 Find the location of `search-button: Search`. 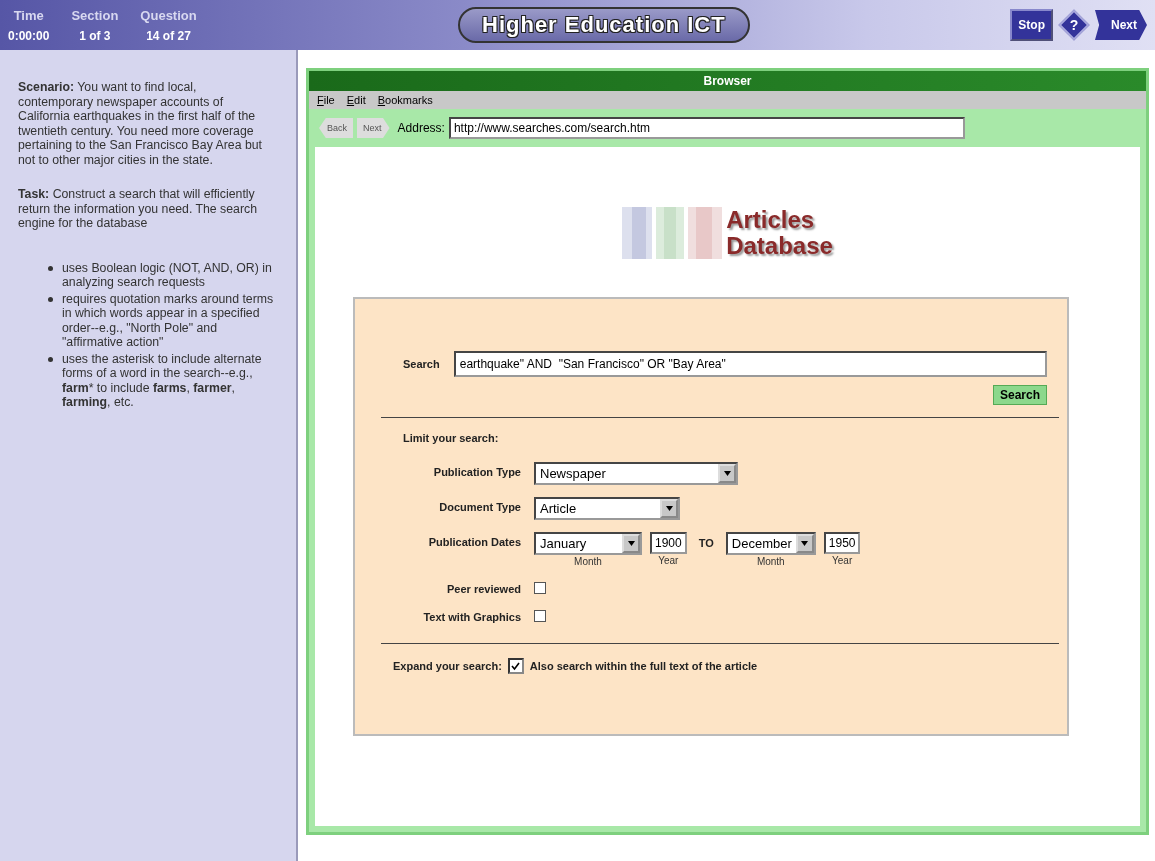

search-button: Search is located at coordinates (1019, 395).